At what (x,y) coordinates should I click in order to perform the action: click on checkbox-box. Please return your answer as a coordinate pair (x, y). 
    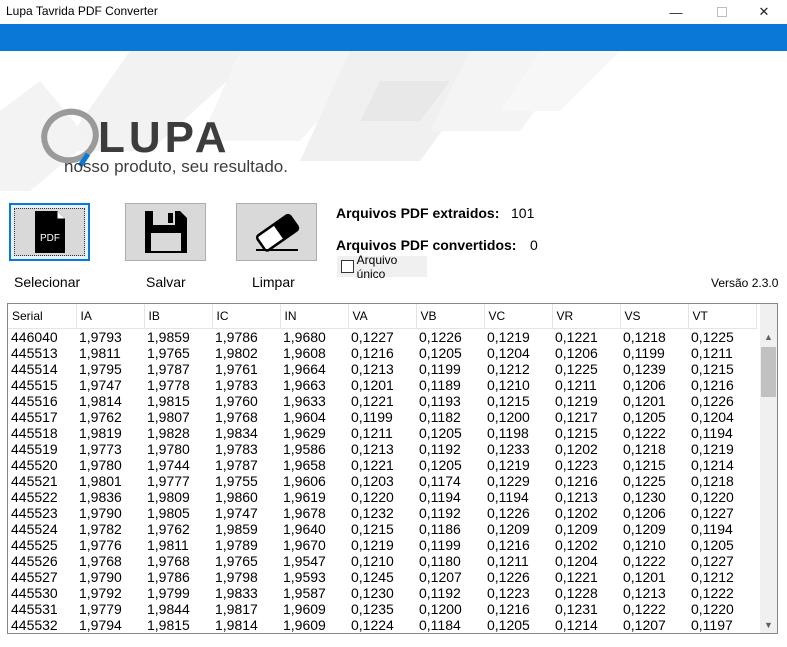
    Looking at the image, I should click on (347, 266).